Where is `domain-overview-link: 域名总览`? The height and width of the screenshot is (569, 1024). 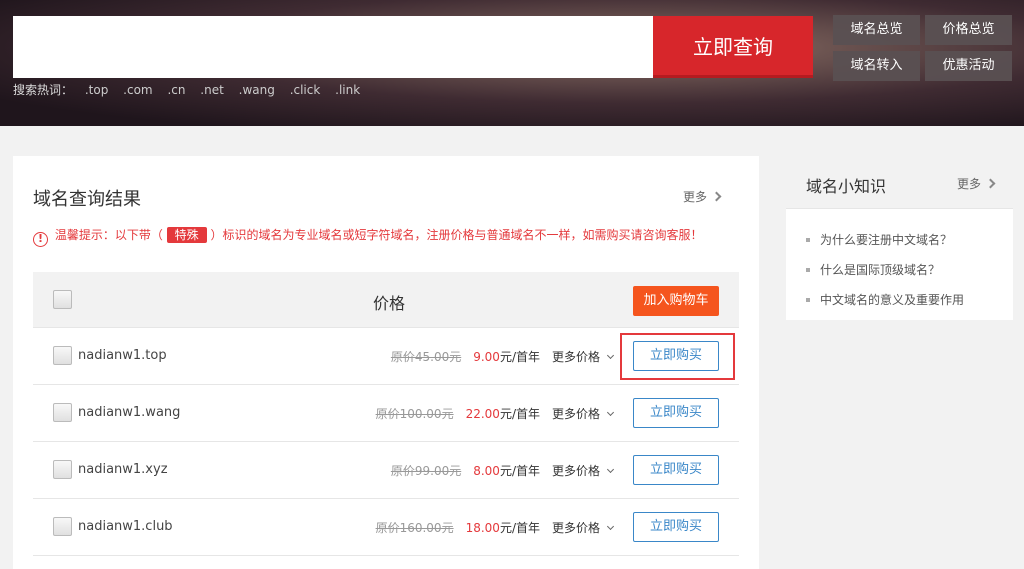
domain-overview-link: 域名总览 is located at coordinates (876, 30).